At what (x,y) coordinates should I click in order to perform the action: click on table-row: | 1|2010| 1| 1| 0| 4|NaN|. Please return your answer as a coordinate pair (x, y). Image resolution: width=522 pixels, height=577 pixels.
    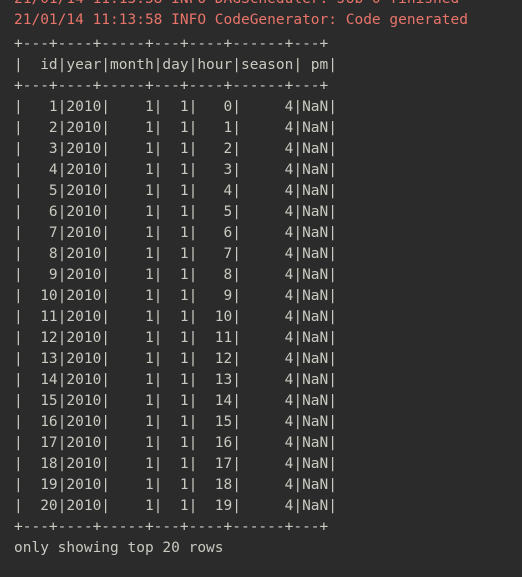
    Looking at the image, I should click on (176, 107).